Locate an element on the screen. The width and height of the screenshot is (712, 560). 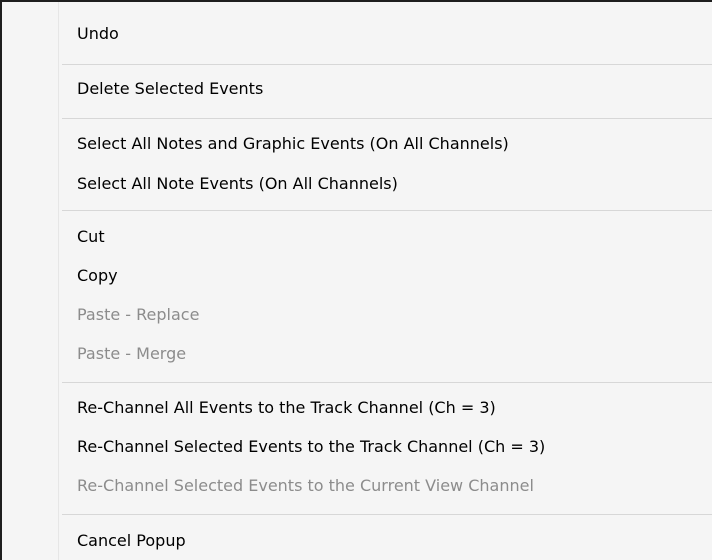
menu-item-paste-replace: Paste - Replace is located at coordinates (138, 314).